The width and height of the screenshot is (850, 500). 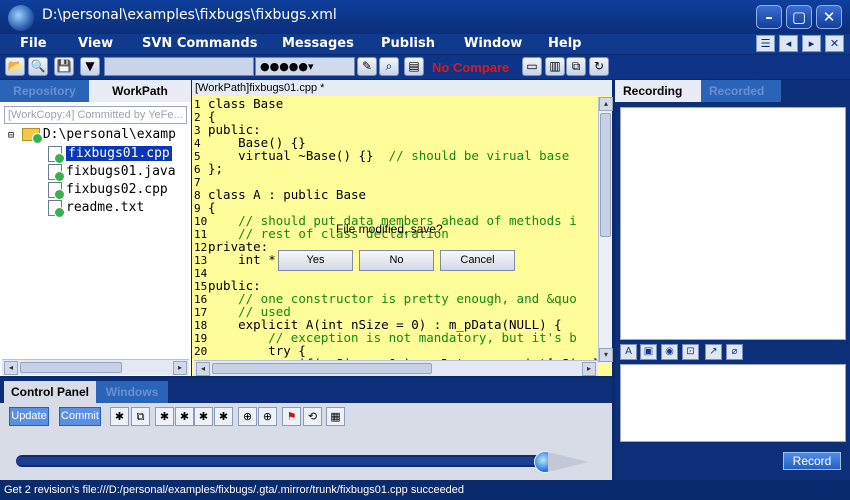 I want to click on tab-repository: Repository, so click(x=44, y=91).